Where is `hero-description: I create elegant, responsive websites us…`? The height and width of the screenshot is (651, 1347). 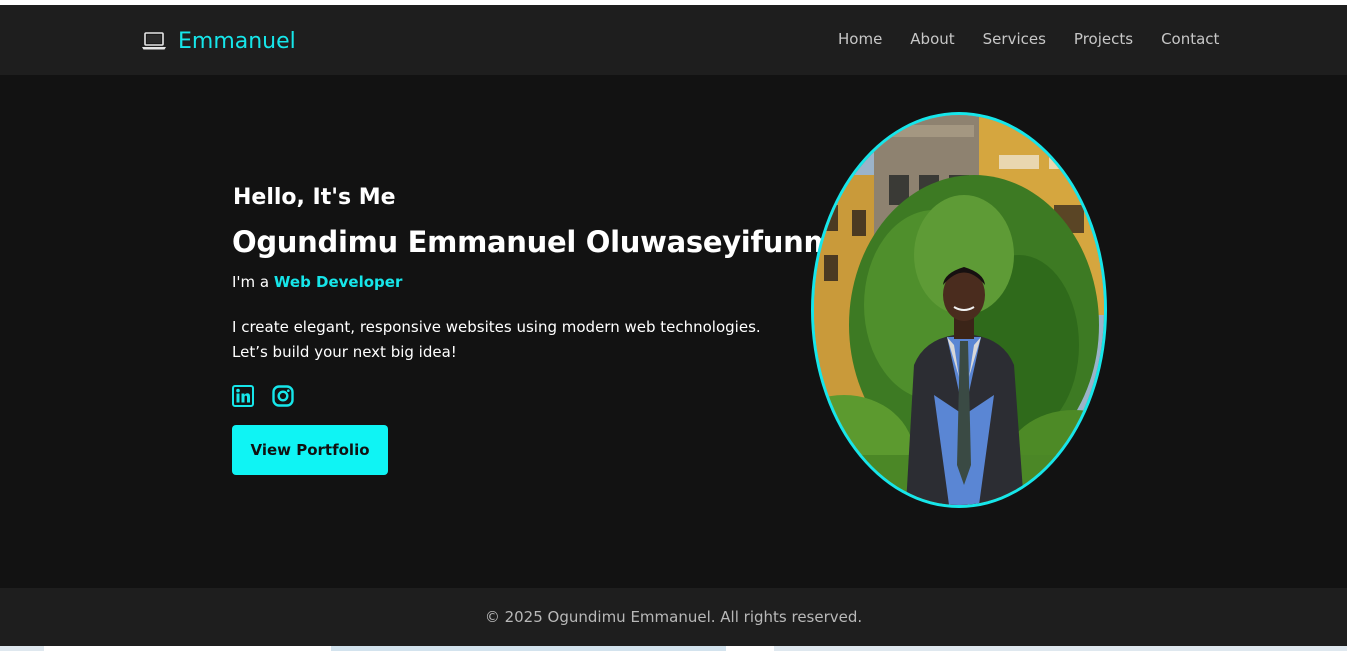 hero-description: I create elegant, responsive websites us… is located at coordinates (512, 340).